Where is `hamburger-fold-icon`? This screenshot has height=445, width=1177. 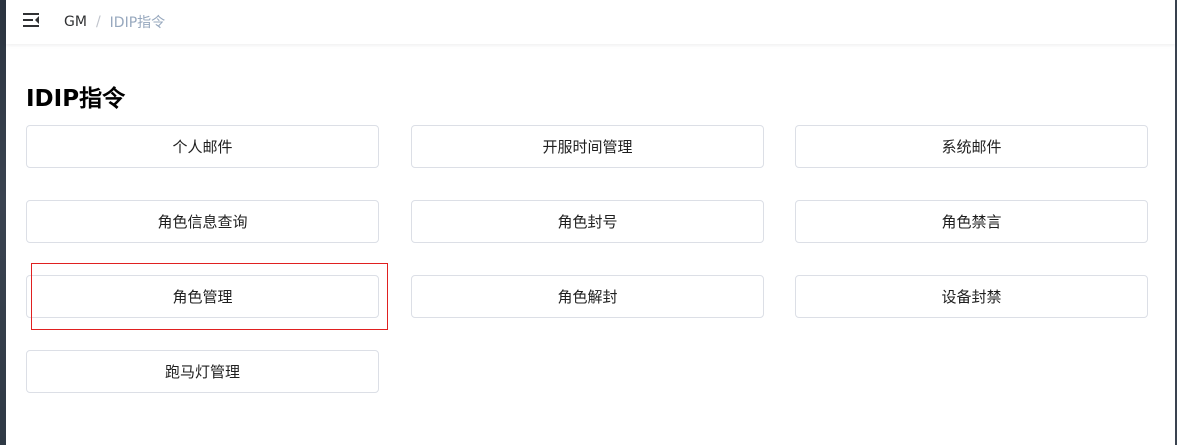
hamburger-fold-icon is located at coordinates (32, 20).